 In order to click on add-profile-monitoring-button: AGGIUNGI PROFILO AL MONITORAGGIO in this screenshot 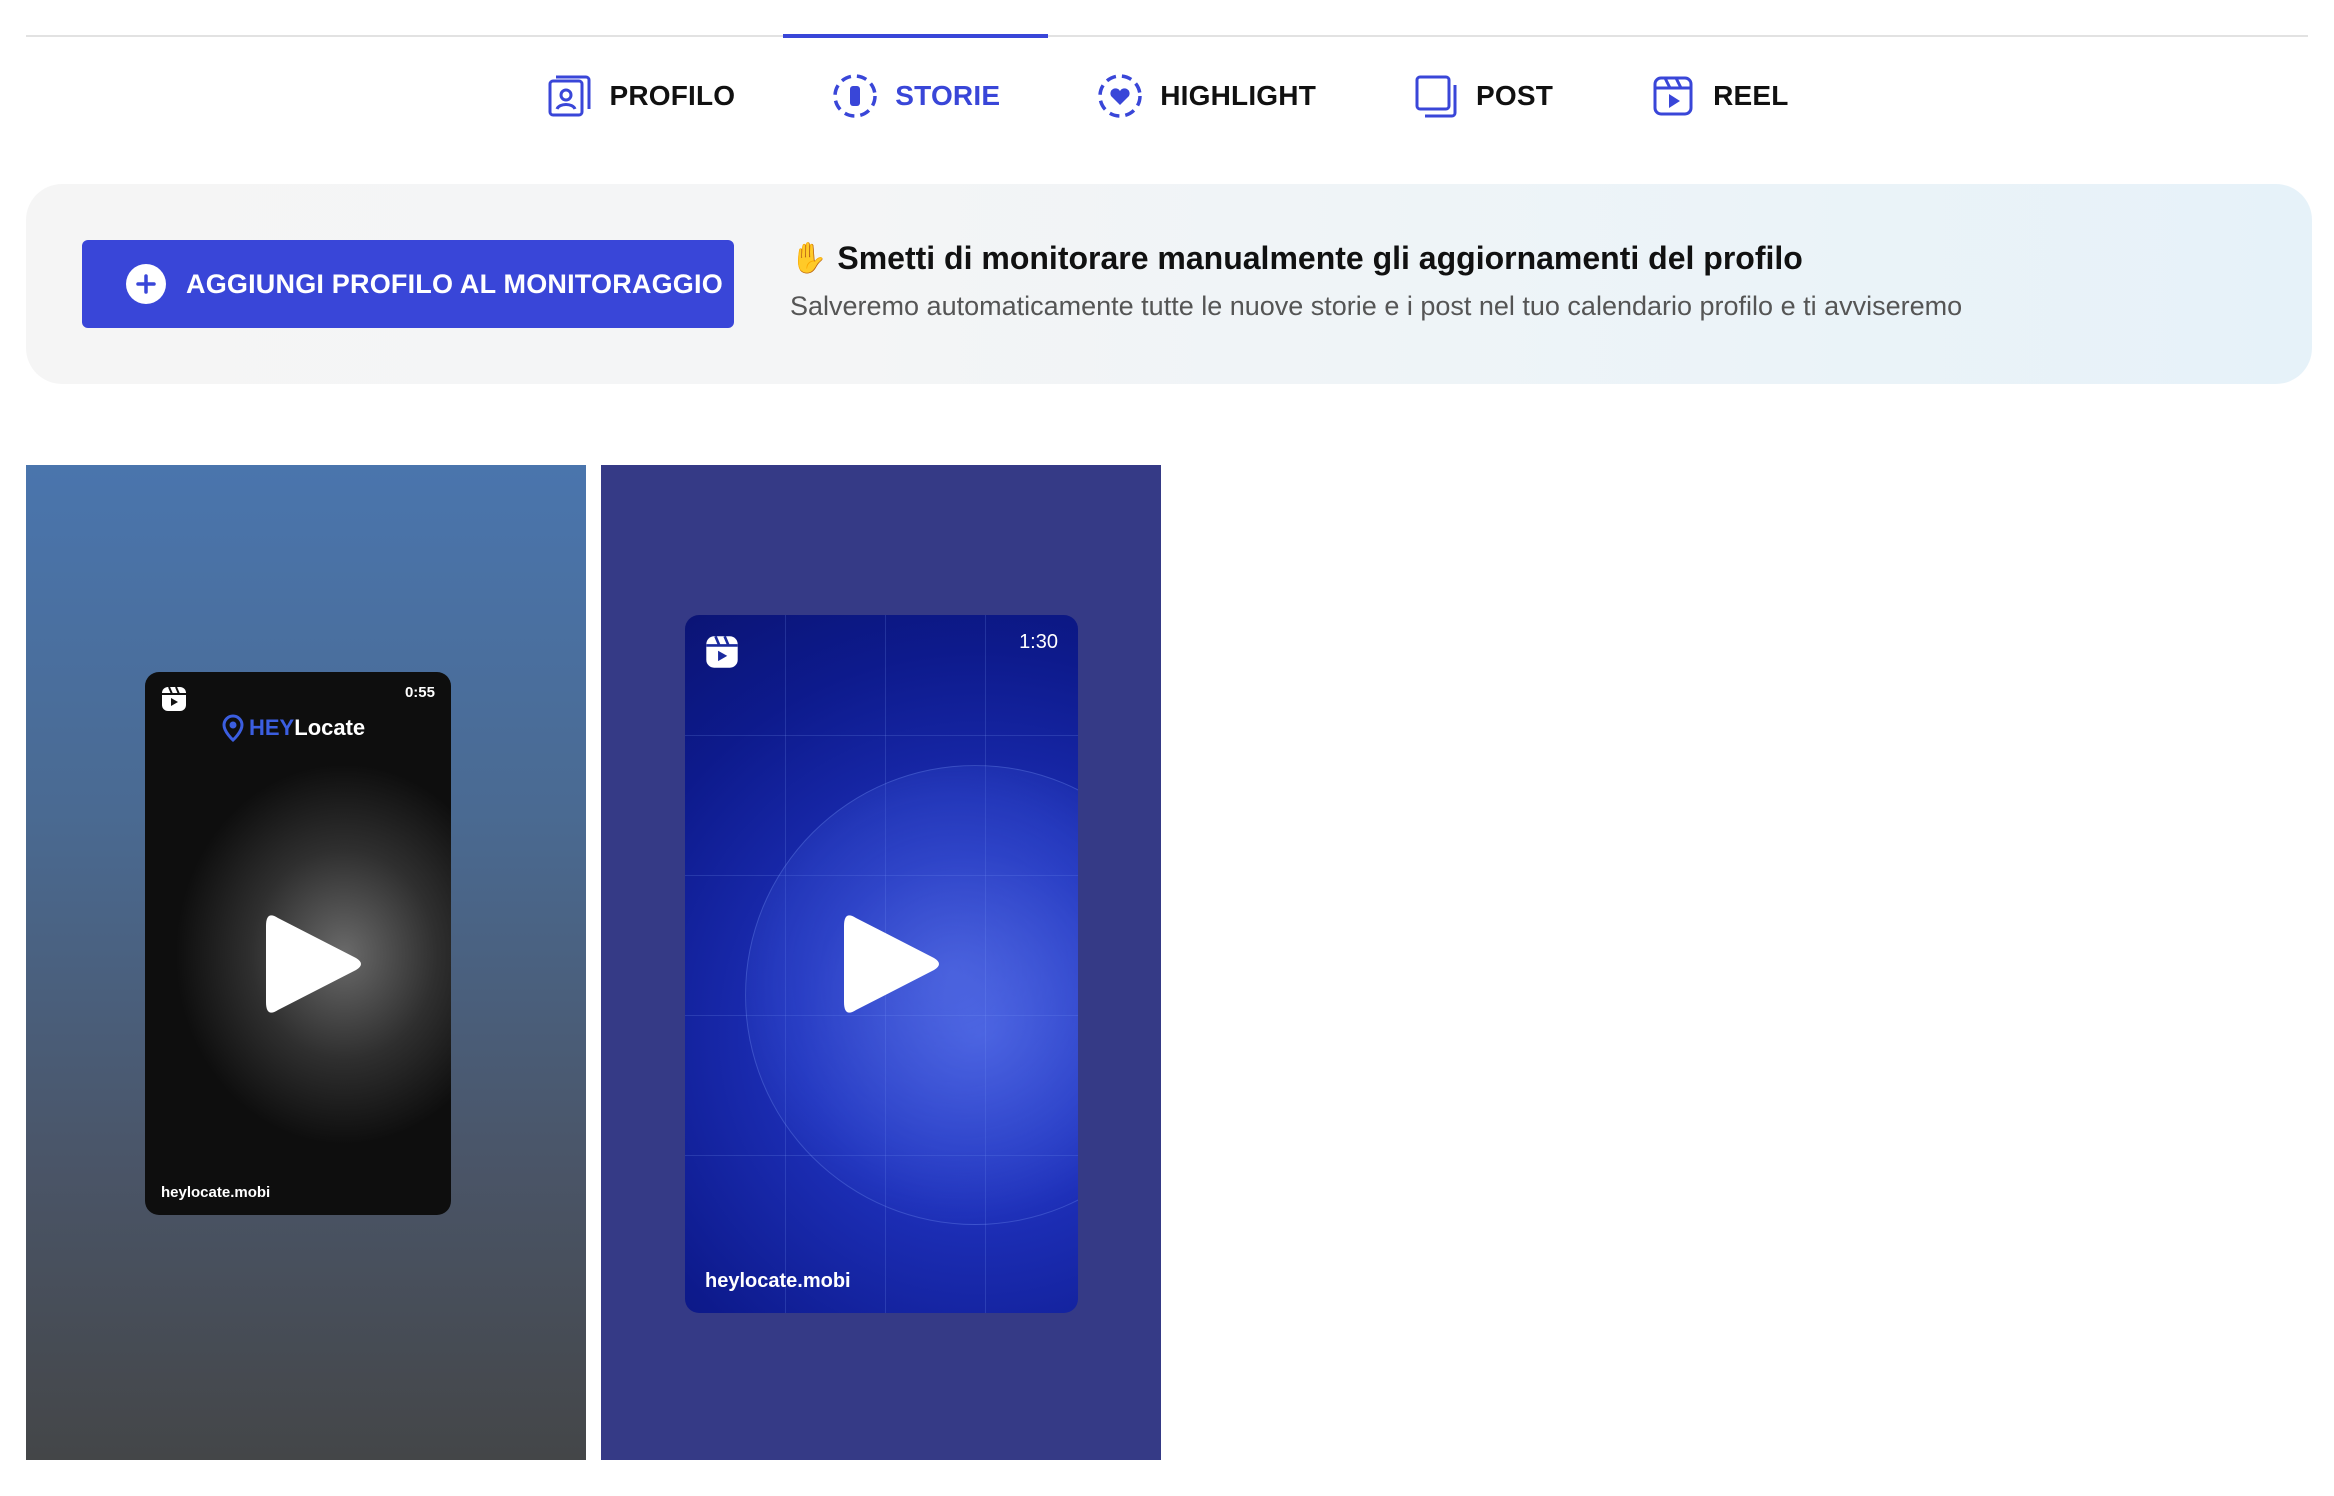, I will do `click(408, 284)`.